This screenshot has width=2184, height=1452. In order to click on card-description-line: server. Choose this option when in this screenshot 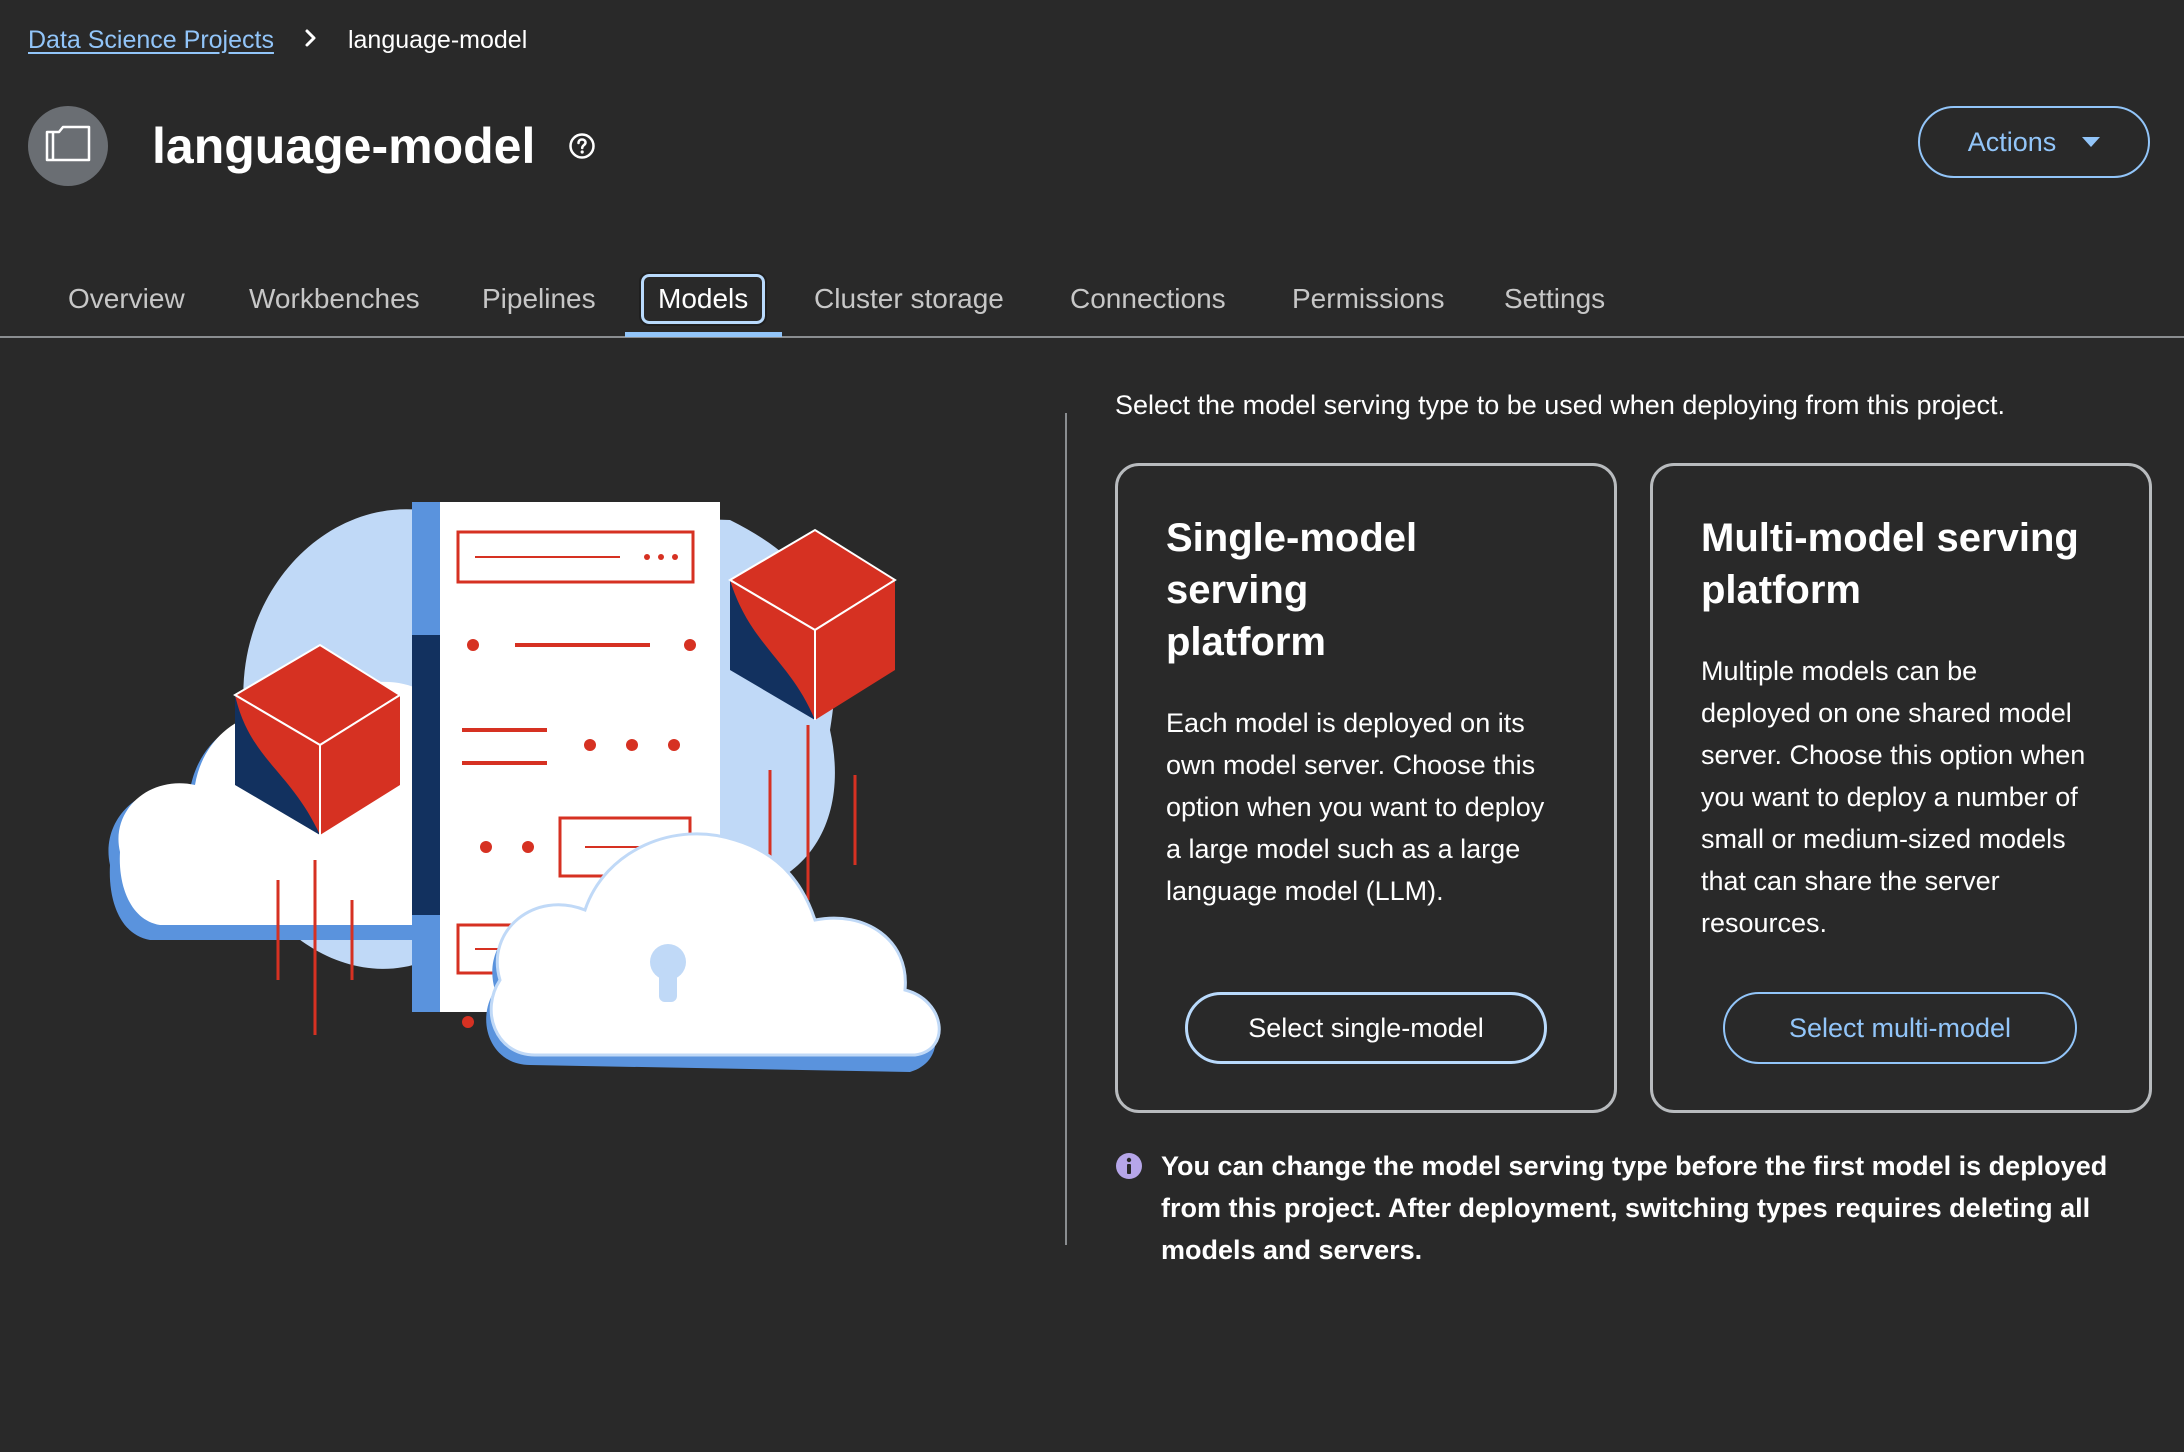, I will do `click(1893, 755)`.